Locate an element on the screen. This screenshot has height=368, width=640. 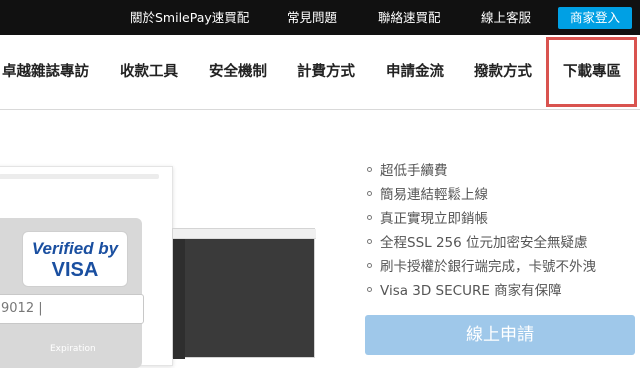
nav-item-payment-tools: 收款工具 is located at coordinates (149, 72).